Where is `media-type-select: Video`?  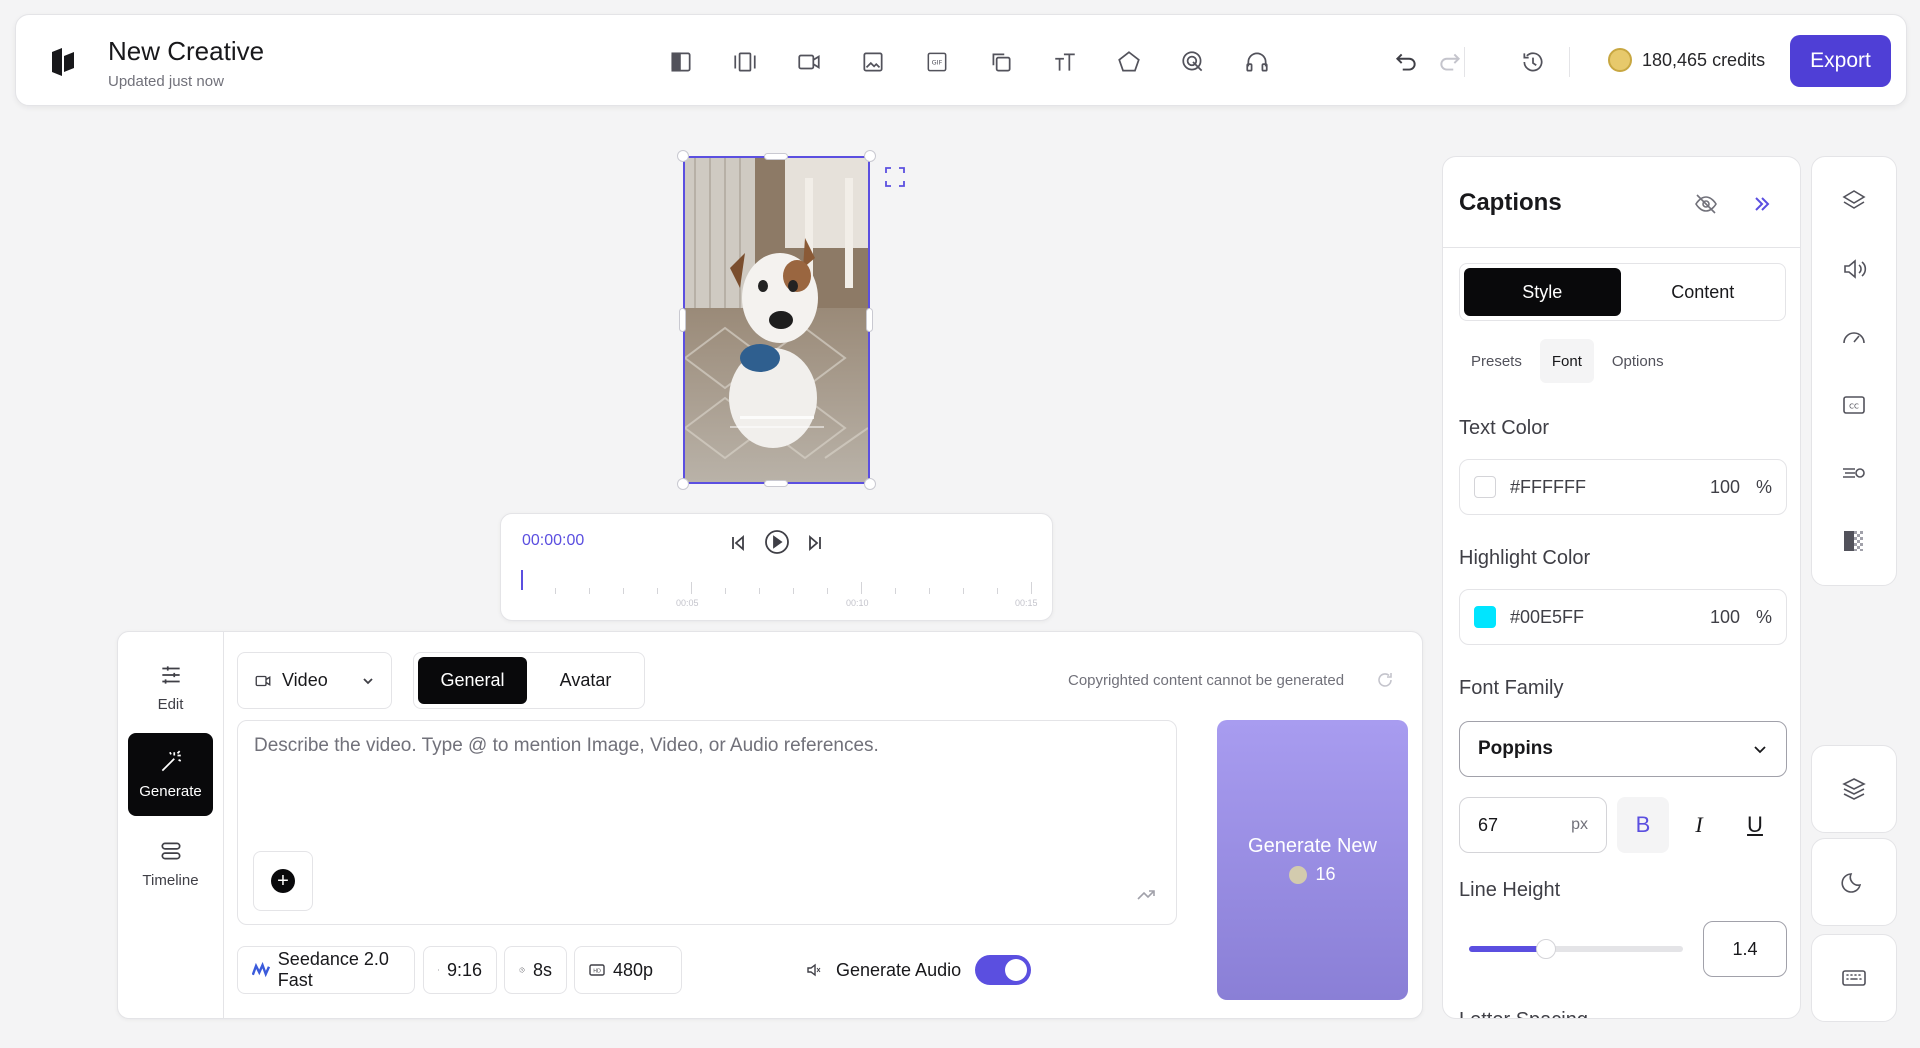
media-type-select: Video is located at coordinates (314, 680).